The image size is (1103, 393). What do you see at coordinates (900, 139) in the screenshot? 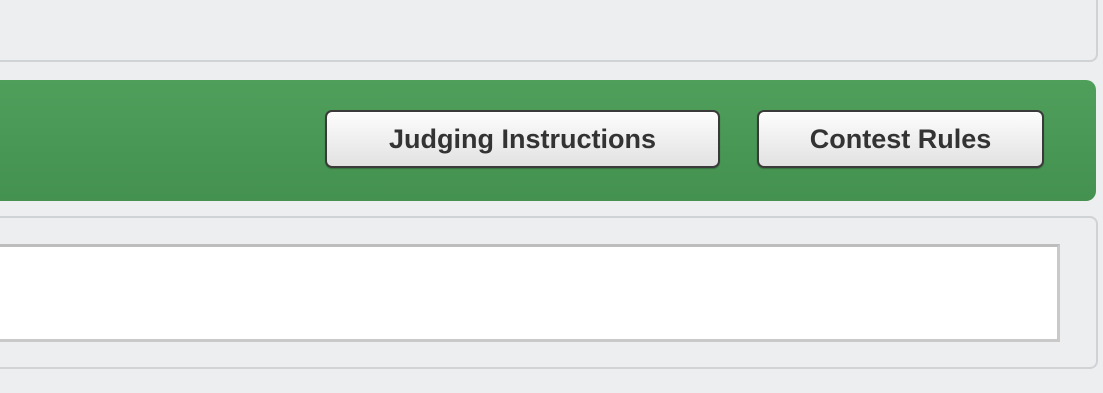
I see `contest-rules-button: Contest Rules` at bounding box center [900, 139].